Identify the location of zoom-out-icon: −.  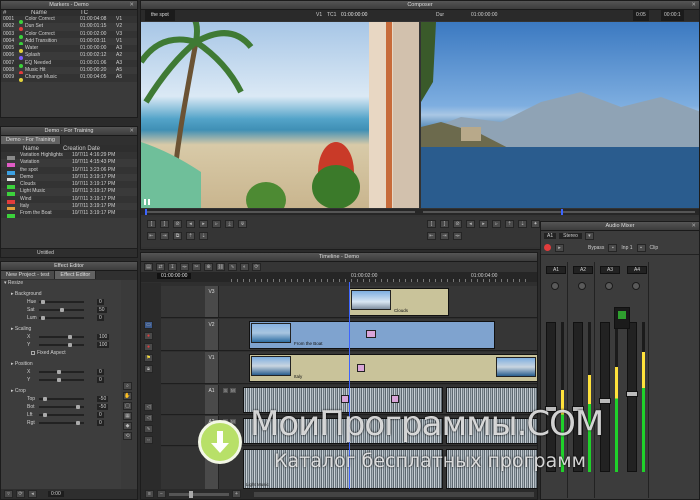
(161, 494).